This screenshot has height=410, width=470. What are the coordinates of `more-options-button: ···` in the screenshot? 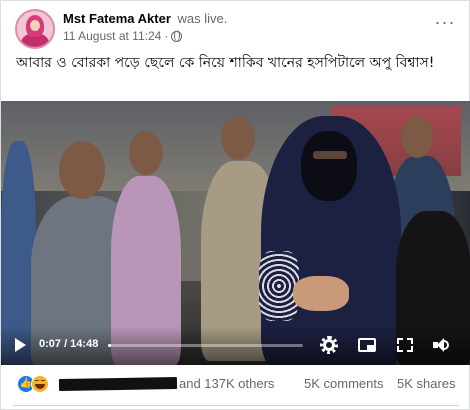 It's located at (445, 25).